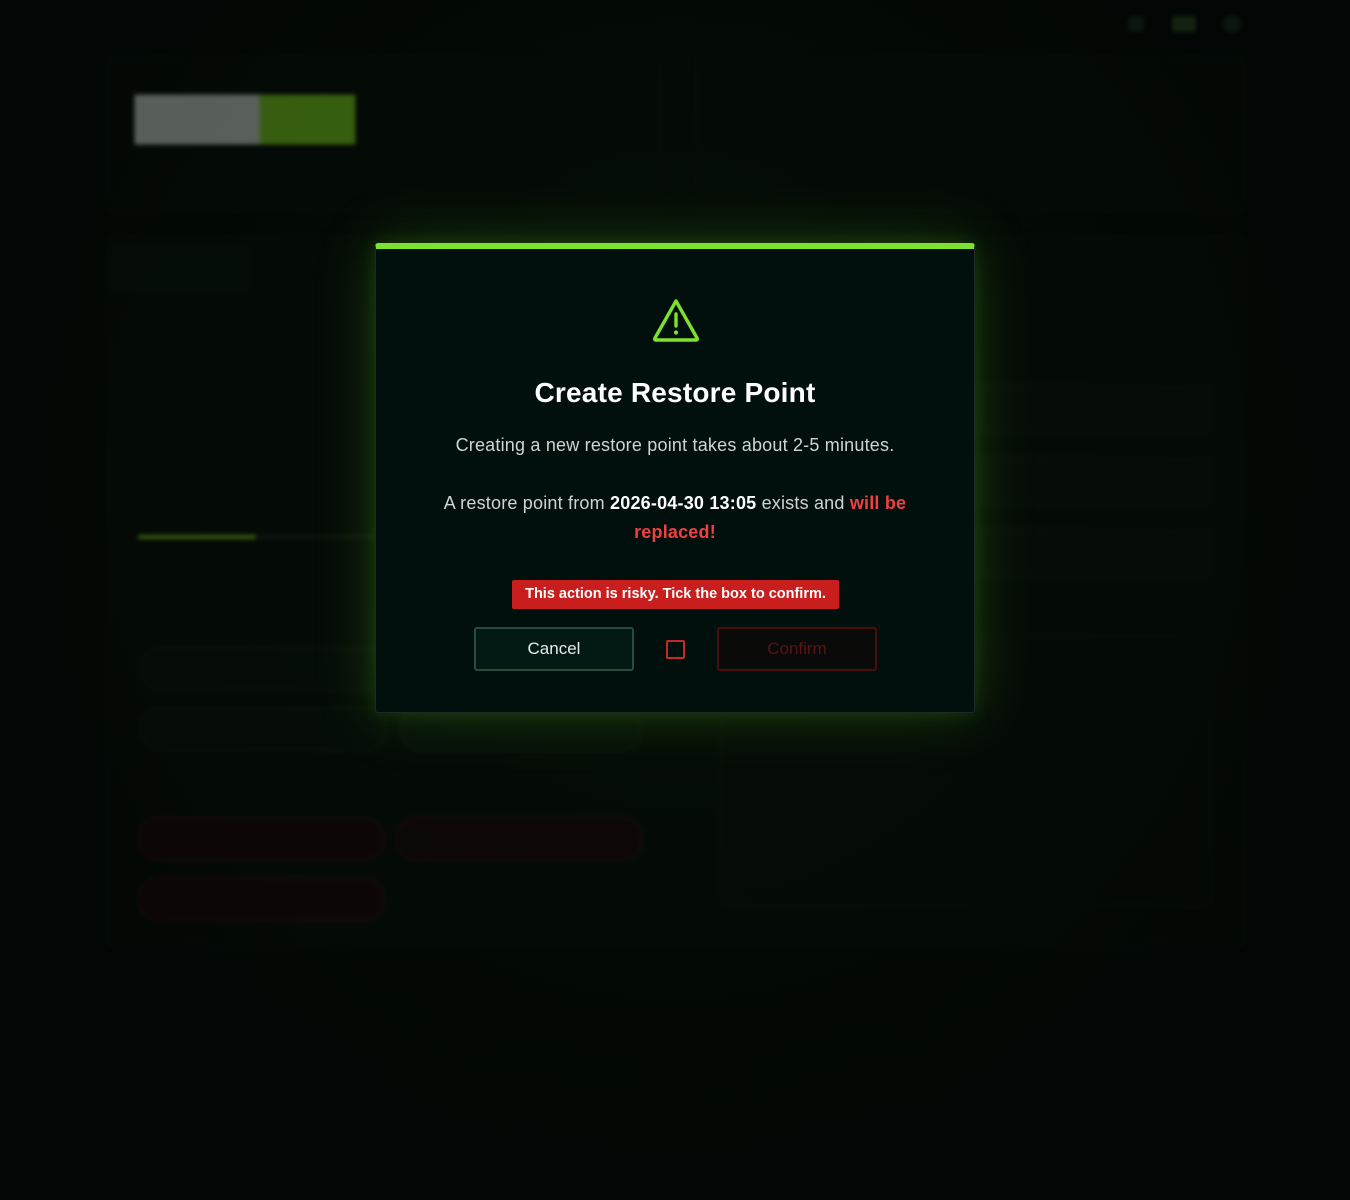 The width and height of the screenshot is (1350, 1200). What do you see at coordinates (197, 537) in the screenshot?
I see `storage-bar-fill` at bounding box center [197, 537].